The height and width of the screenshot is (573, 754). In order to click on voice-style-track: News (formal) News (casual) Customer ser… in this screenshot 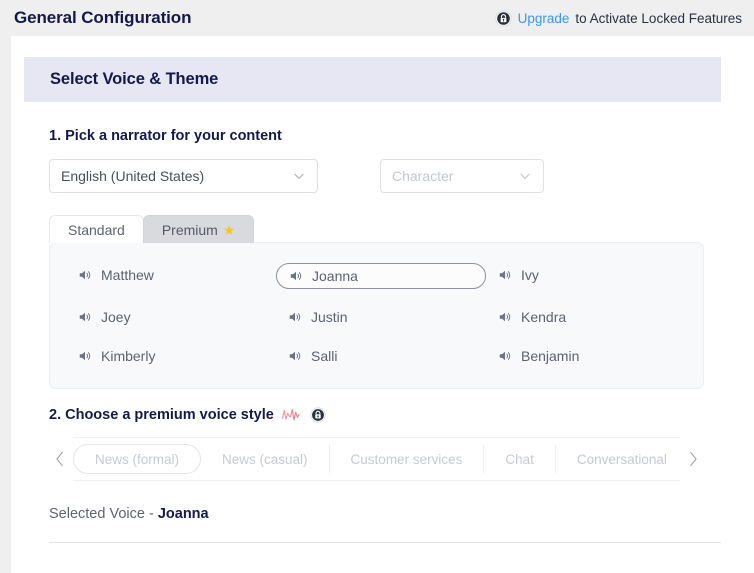, I will do `click(376, 459)`.